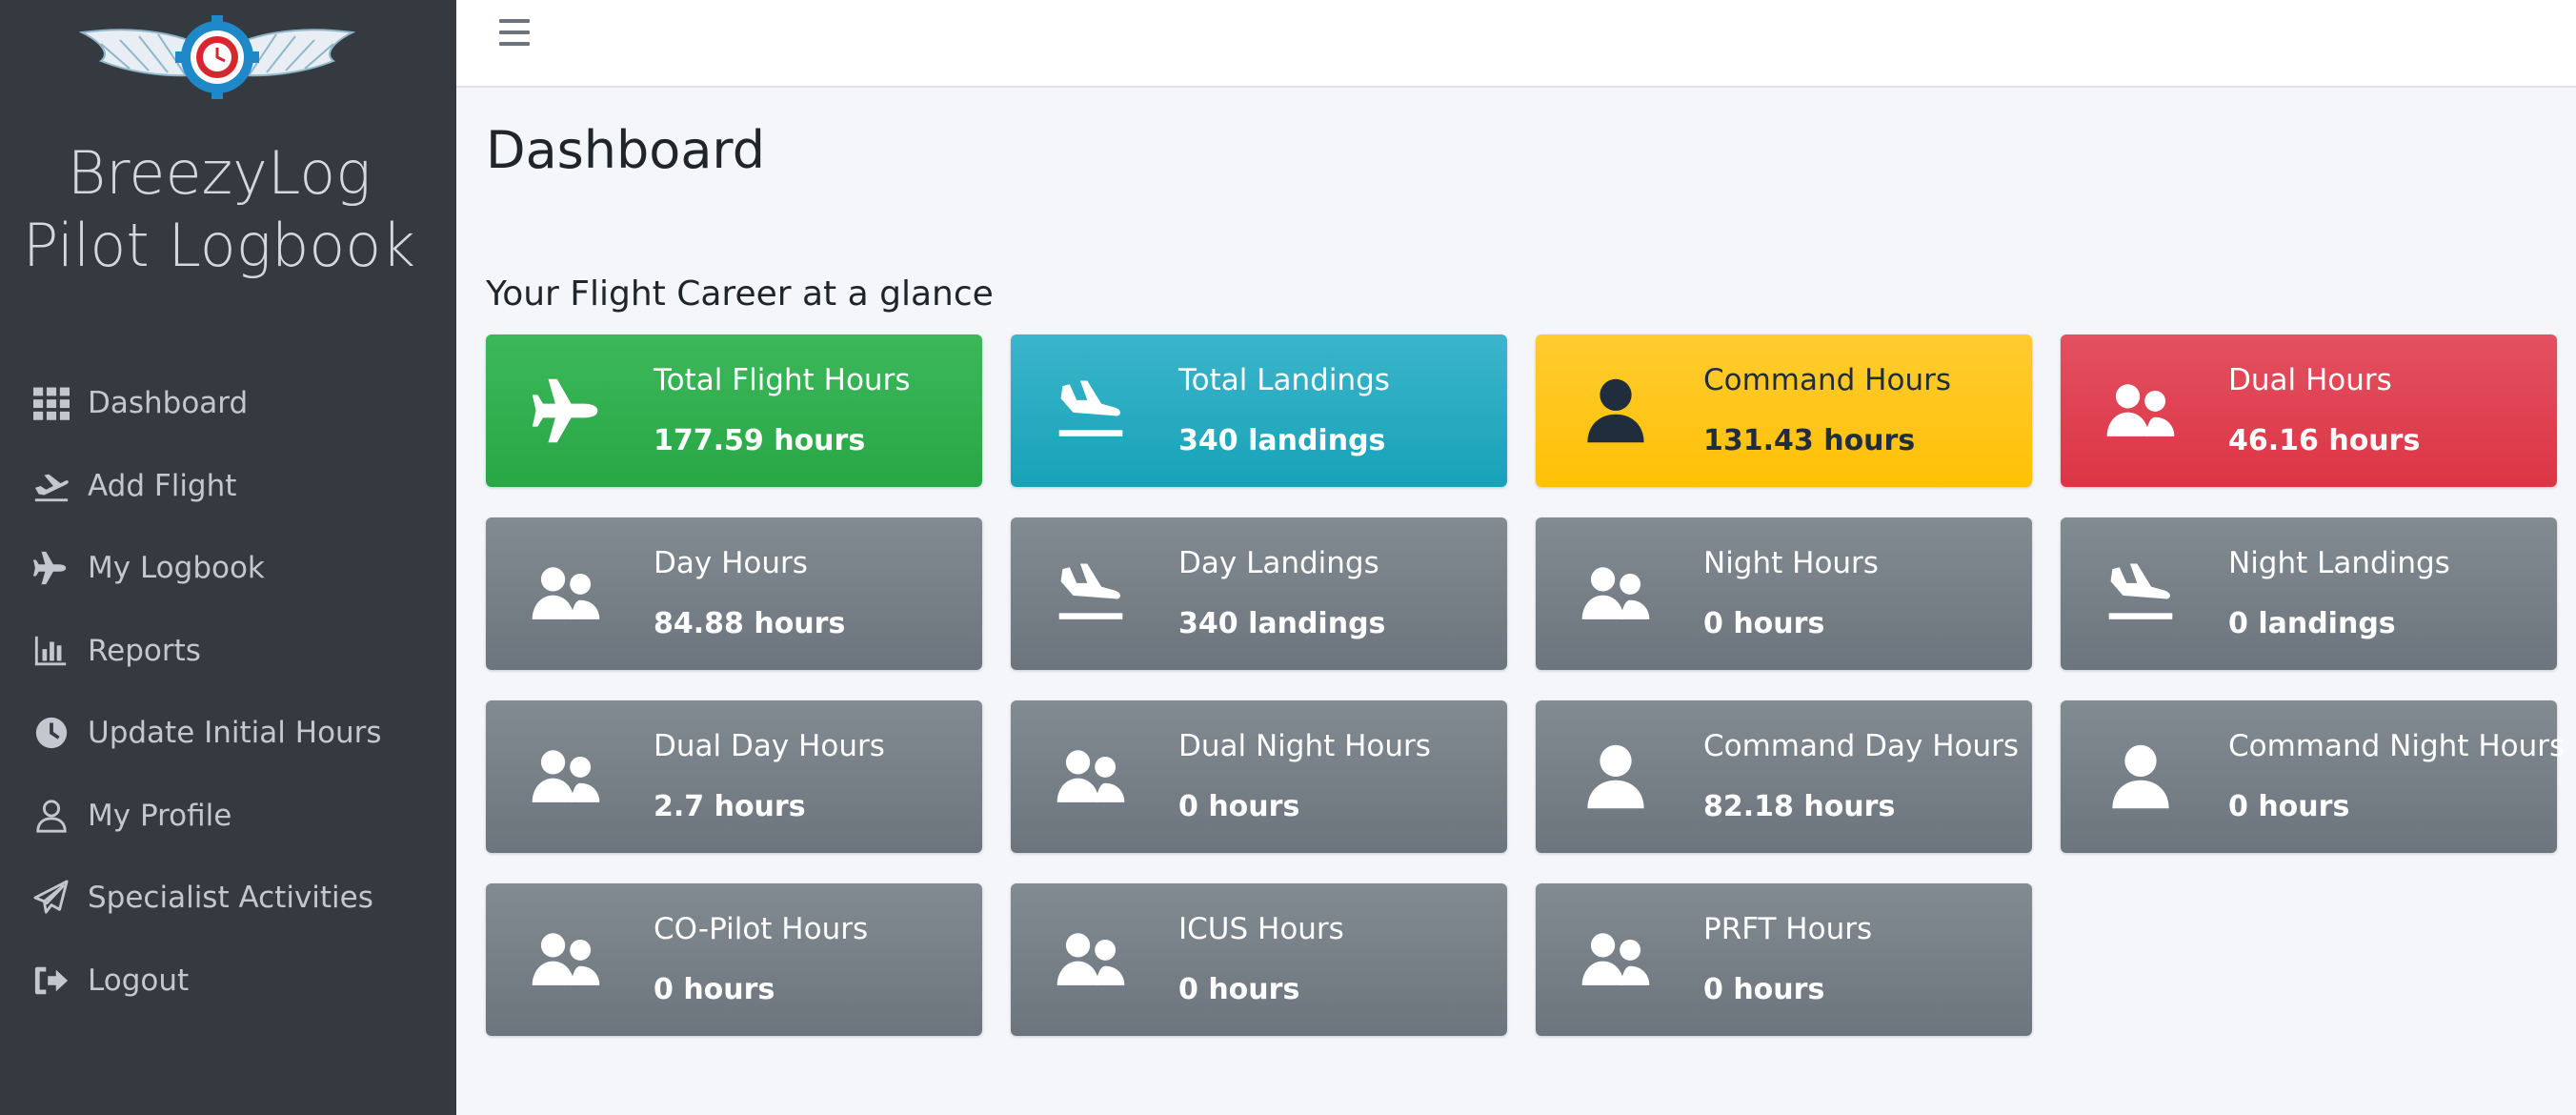  What do you see at coordinates (51, 403) in the screenshot?
I see `grid-icon` at bounding box center [51, 403].